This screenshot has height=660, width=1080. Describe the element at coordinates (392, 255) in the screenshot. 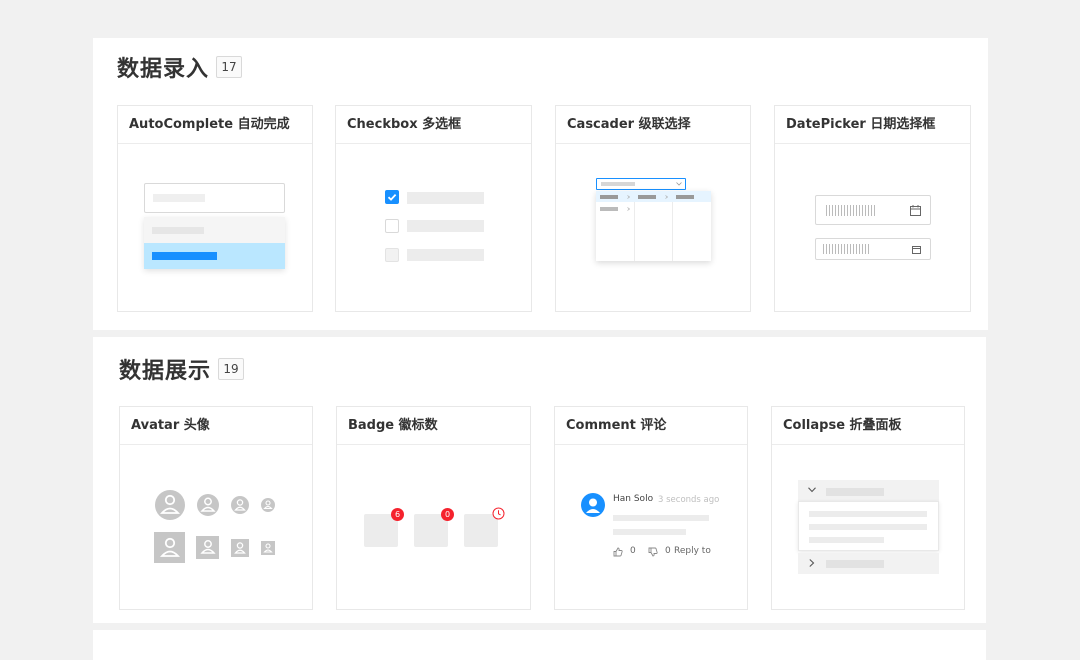

I see `checkbox-disabled-icon` at that location.